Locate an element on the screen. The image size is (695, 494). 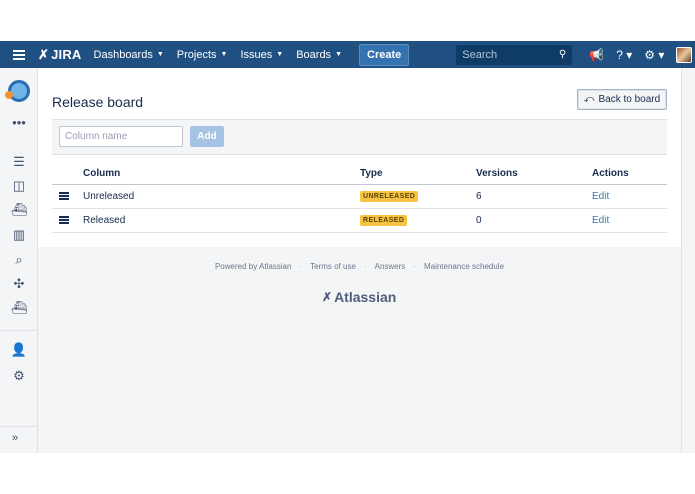
footer-link-maintenance: Maintenance schedule is located at coordinates (464, 266).